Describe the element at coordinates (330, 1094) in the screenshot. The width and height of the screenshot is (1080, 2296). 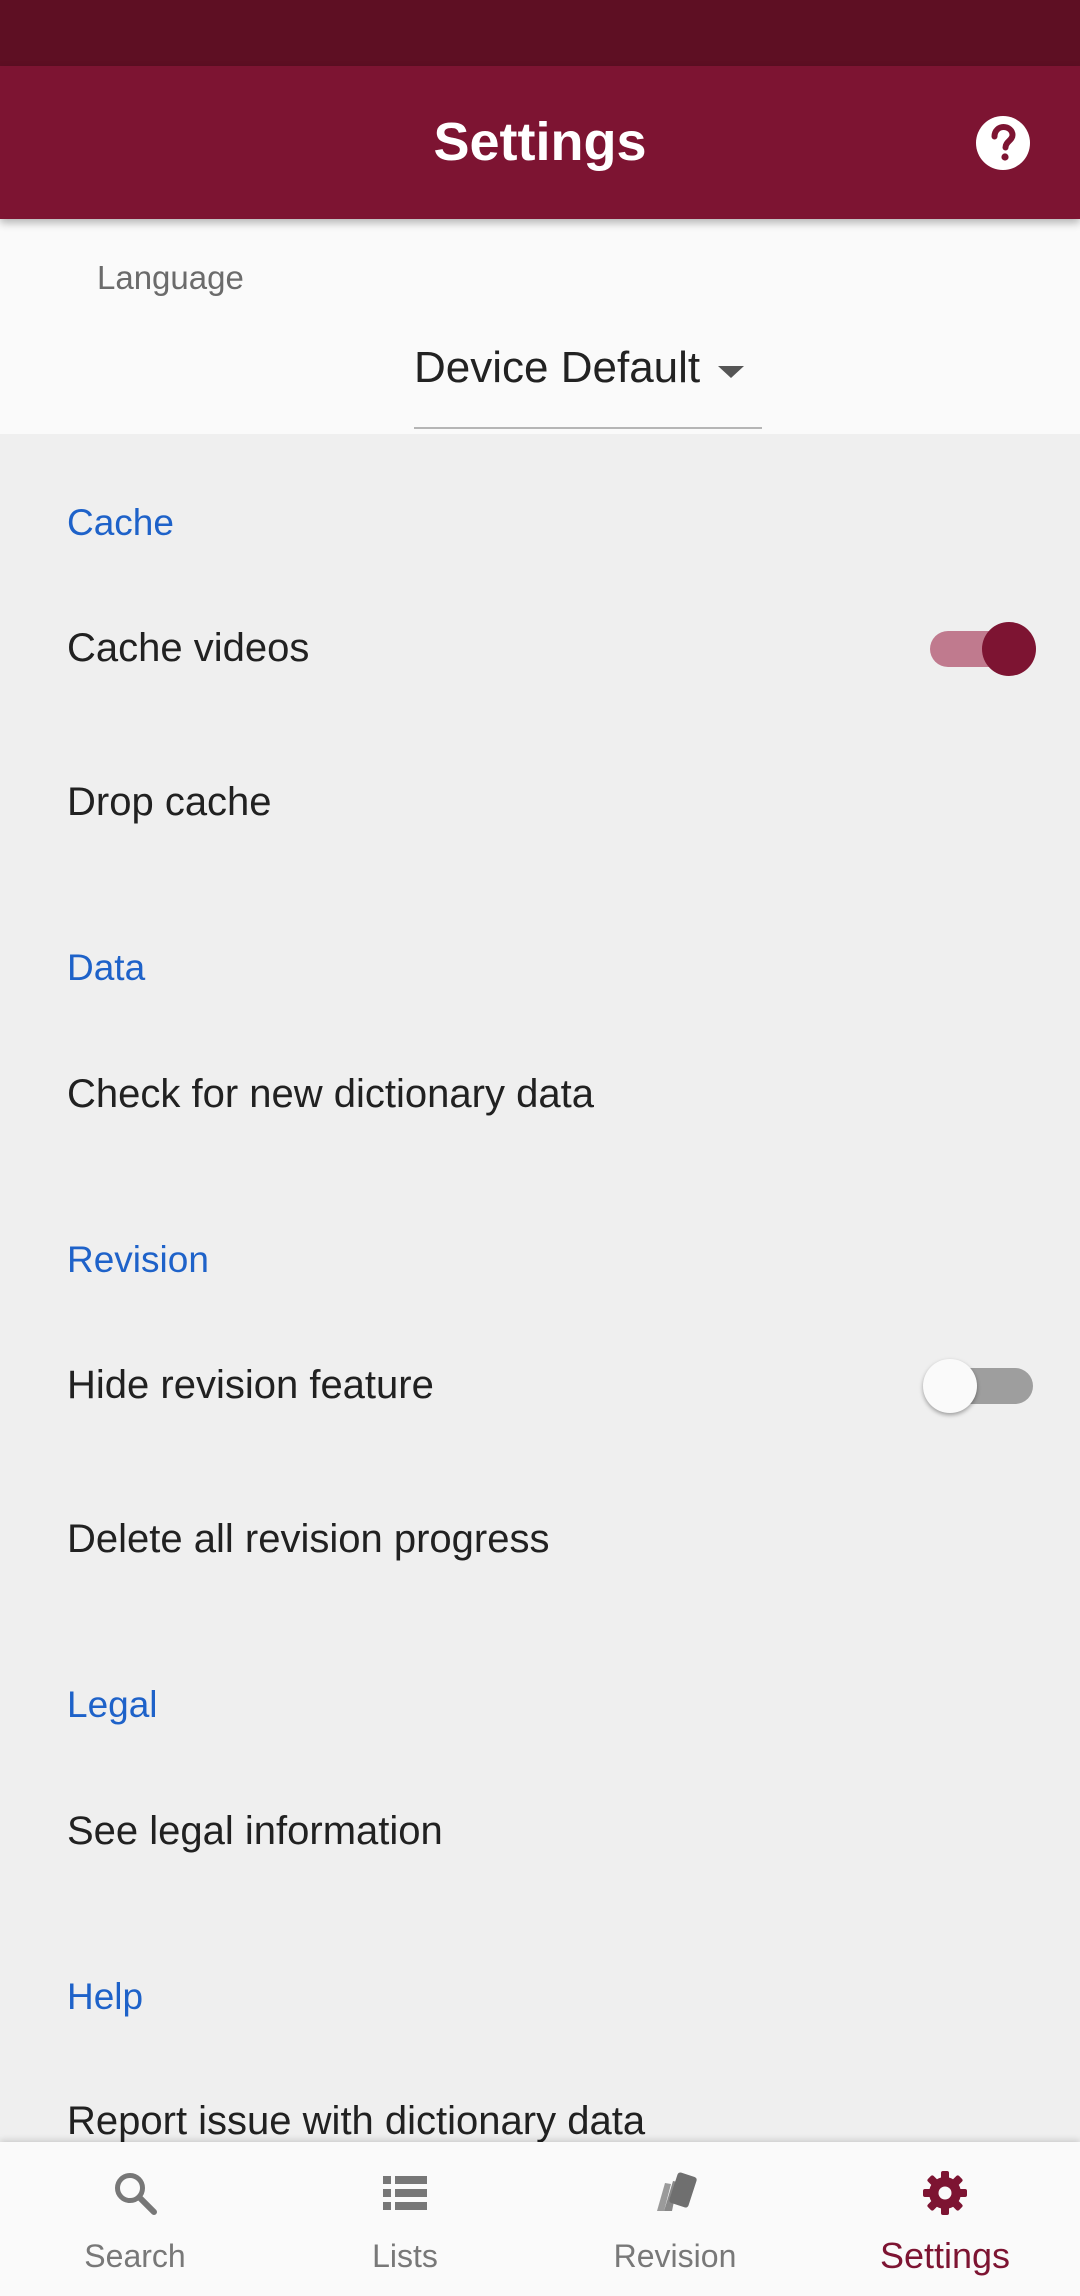
I see `check-new-data-label: Check for new dictionary data` at that location.